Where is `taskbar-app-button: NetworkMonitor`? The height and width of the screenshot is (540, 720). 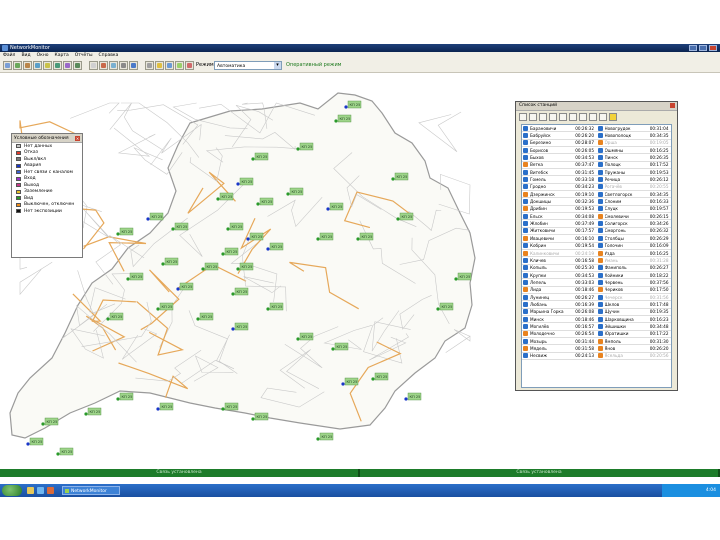 taskbar-app-button: NetworkMonitor is located at coordinates (91, 490).